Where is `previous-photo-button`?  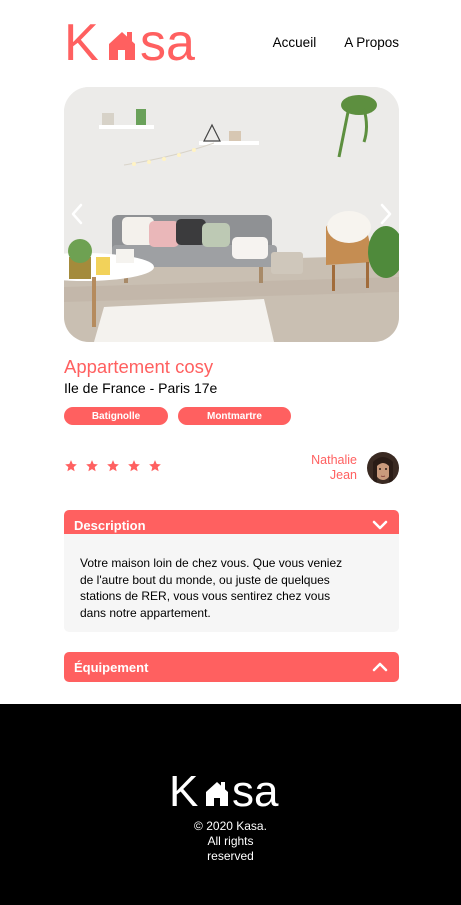 previous-photo-button is located at coordinates (77, 214).